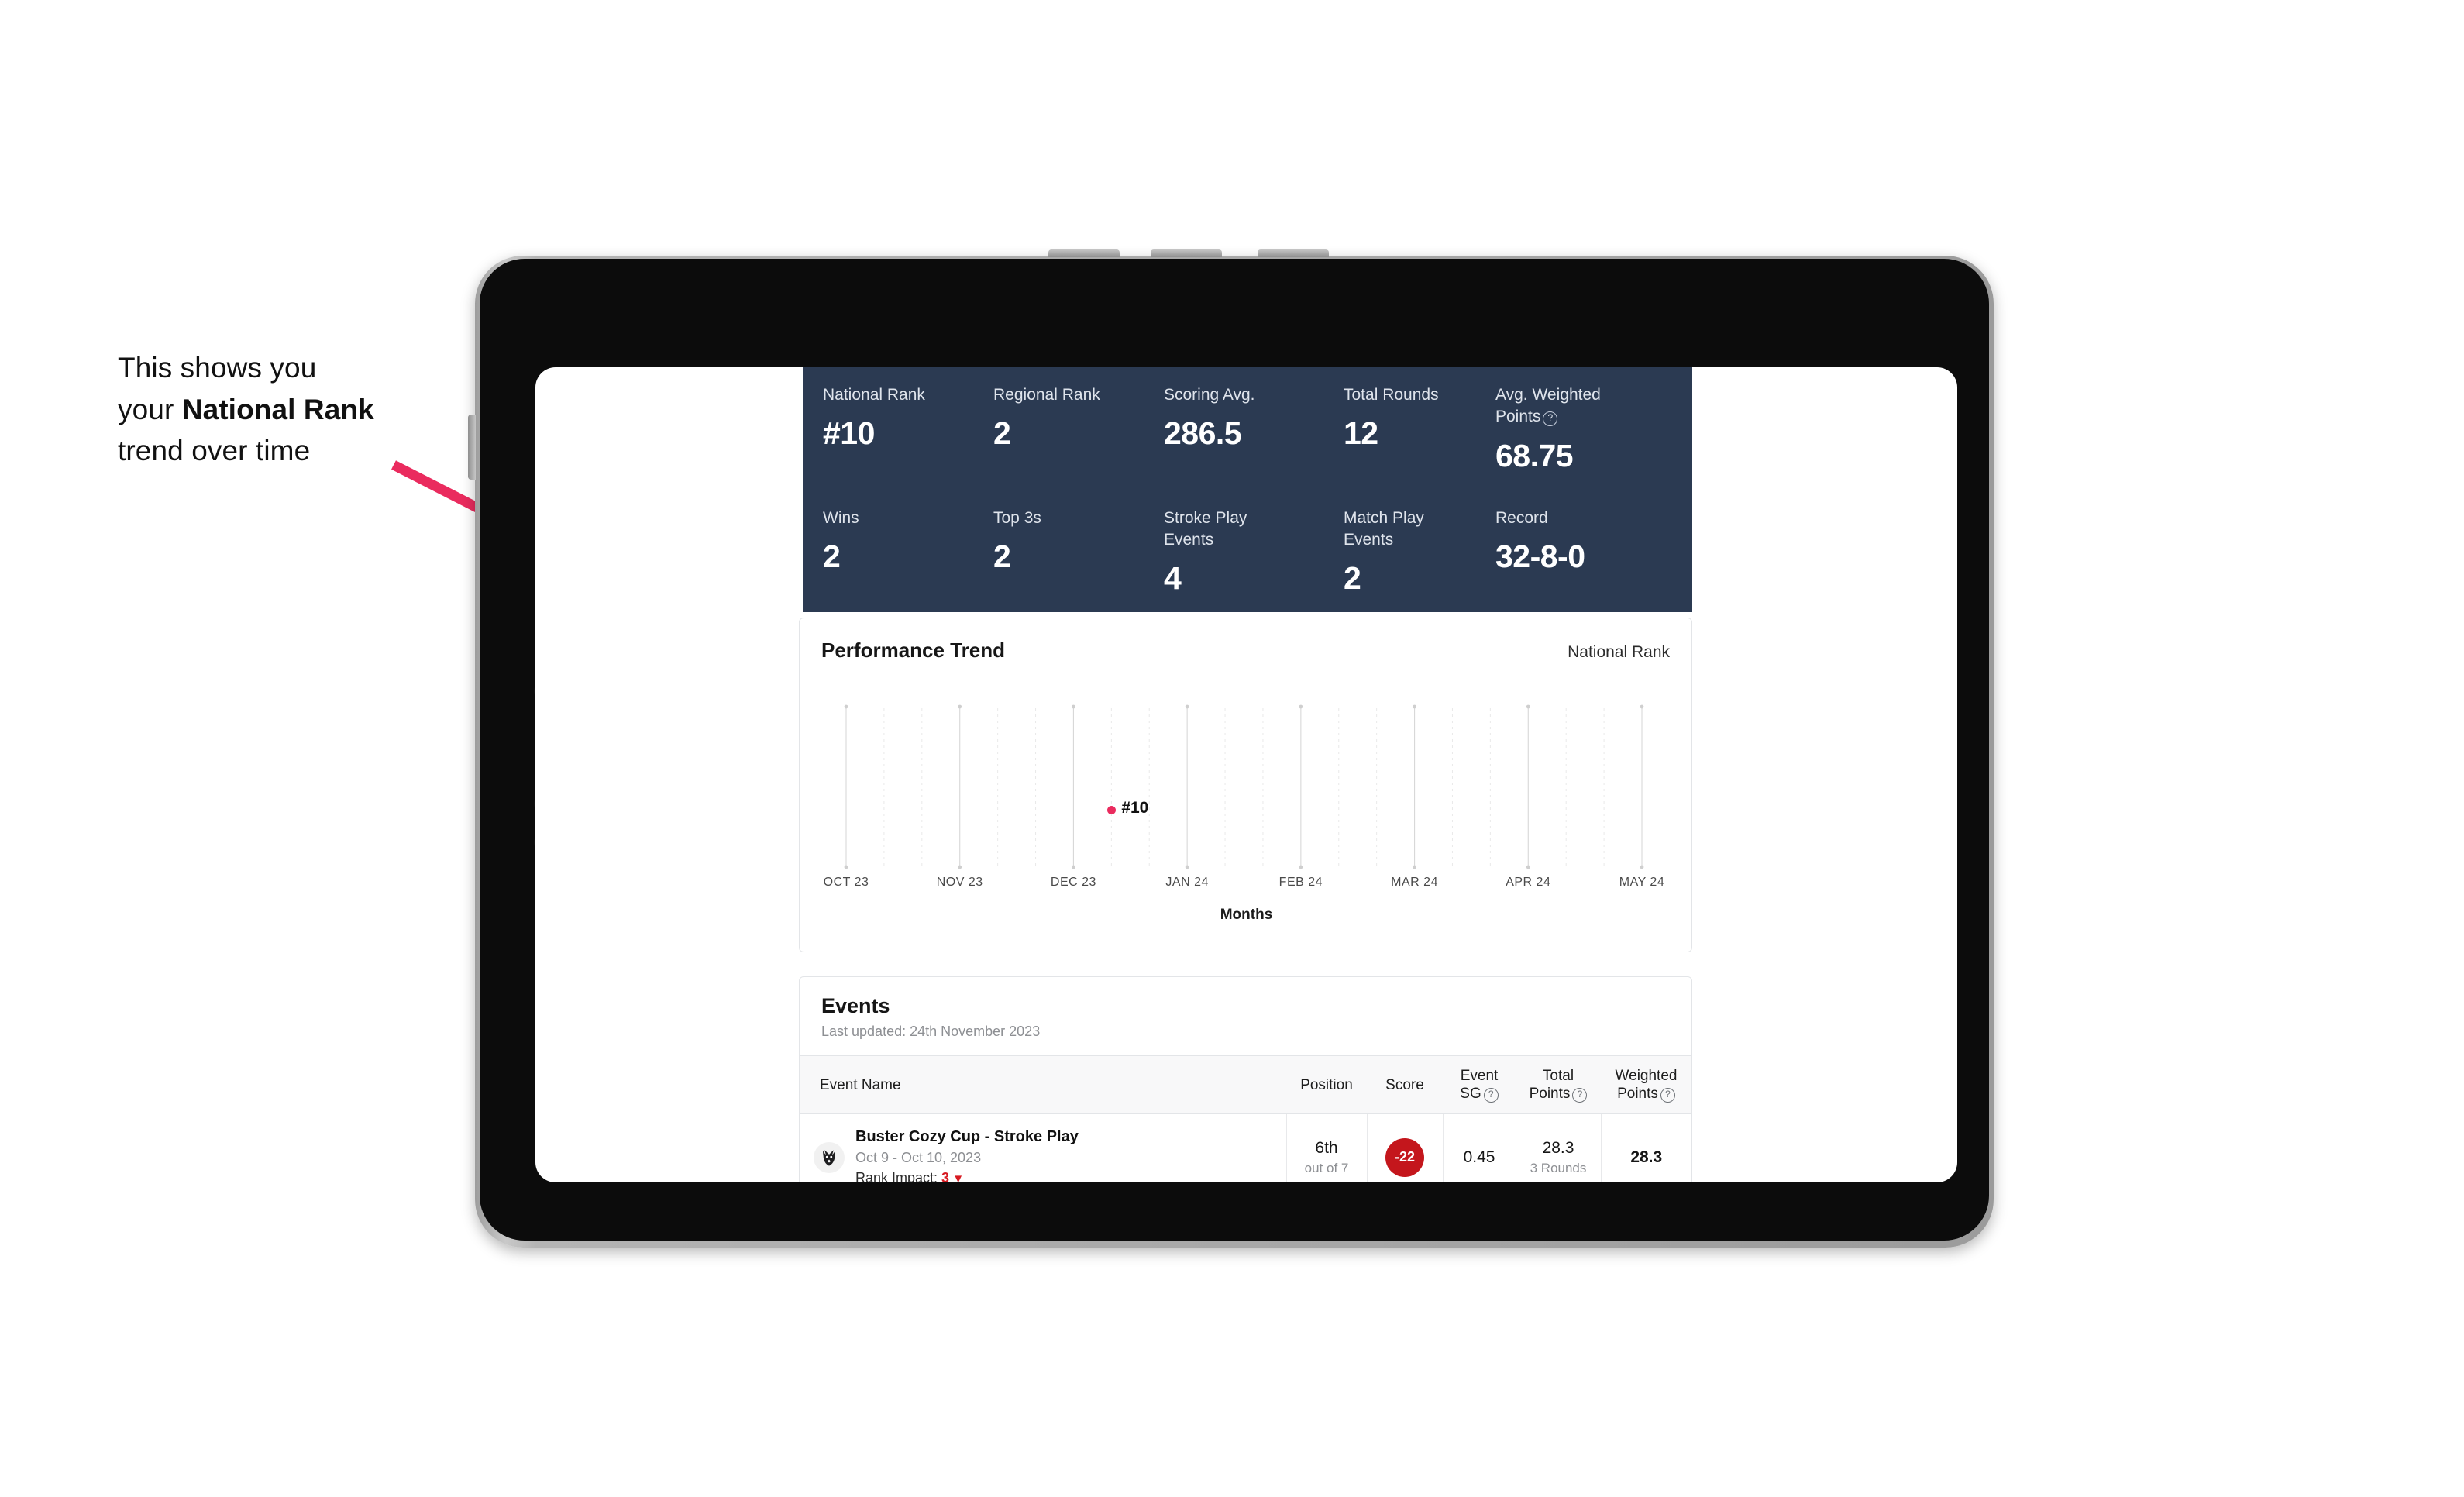 Image resolution: width=2464 pixels, height=1497 pixels. I want to click on annotation-line-2-bold: National Rank, so click(277, 409).